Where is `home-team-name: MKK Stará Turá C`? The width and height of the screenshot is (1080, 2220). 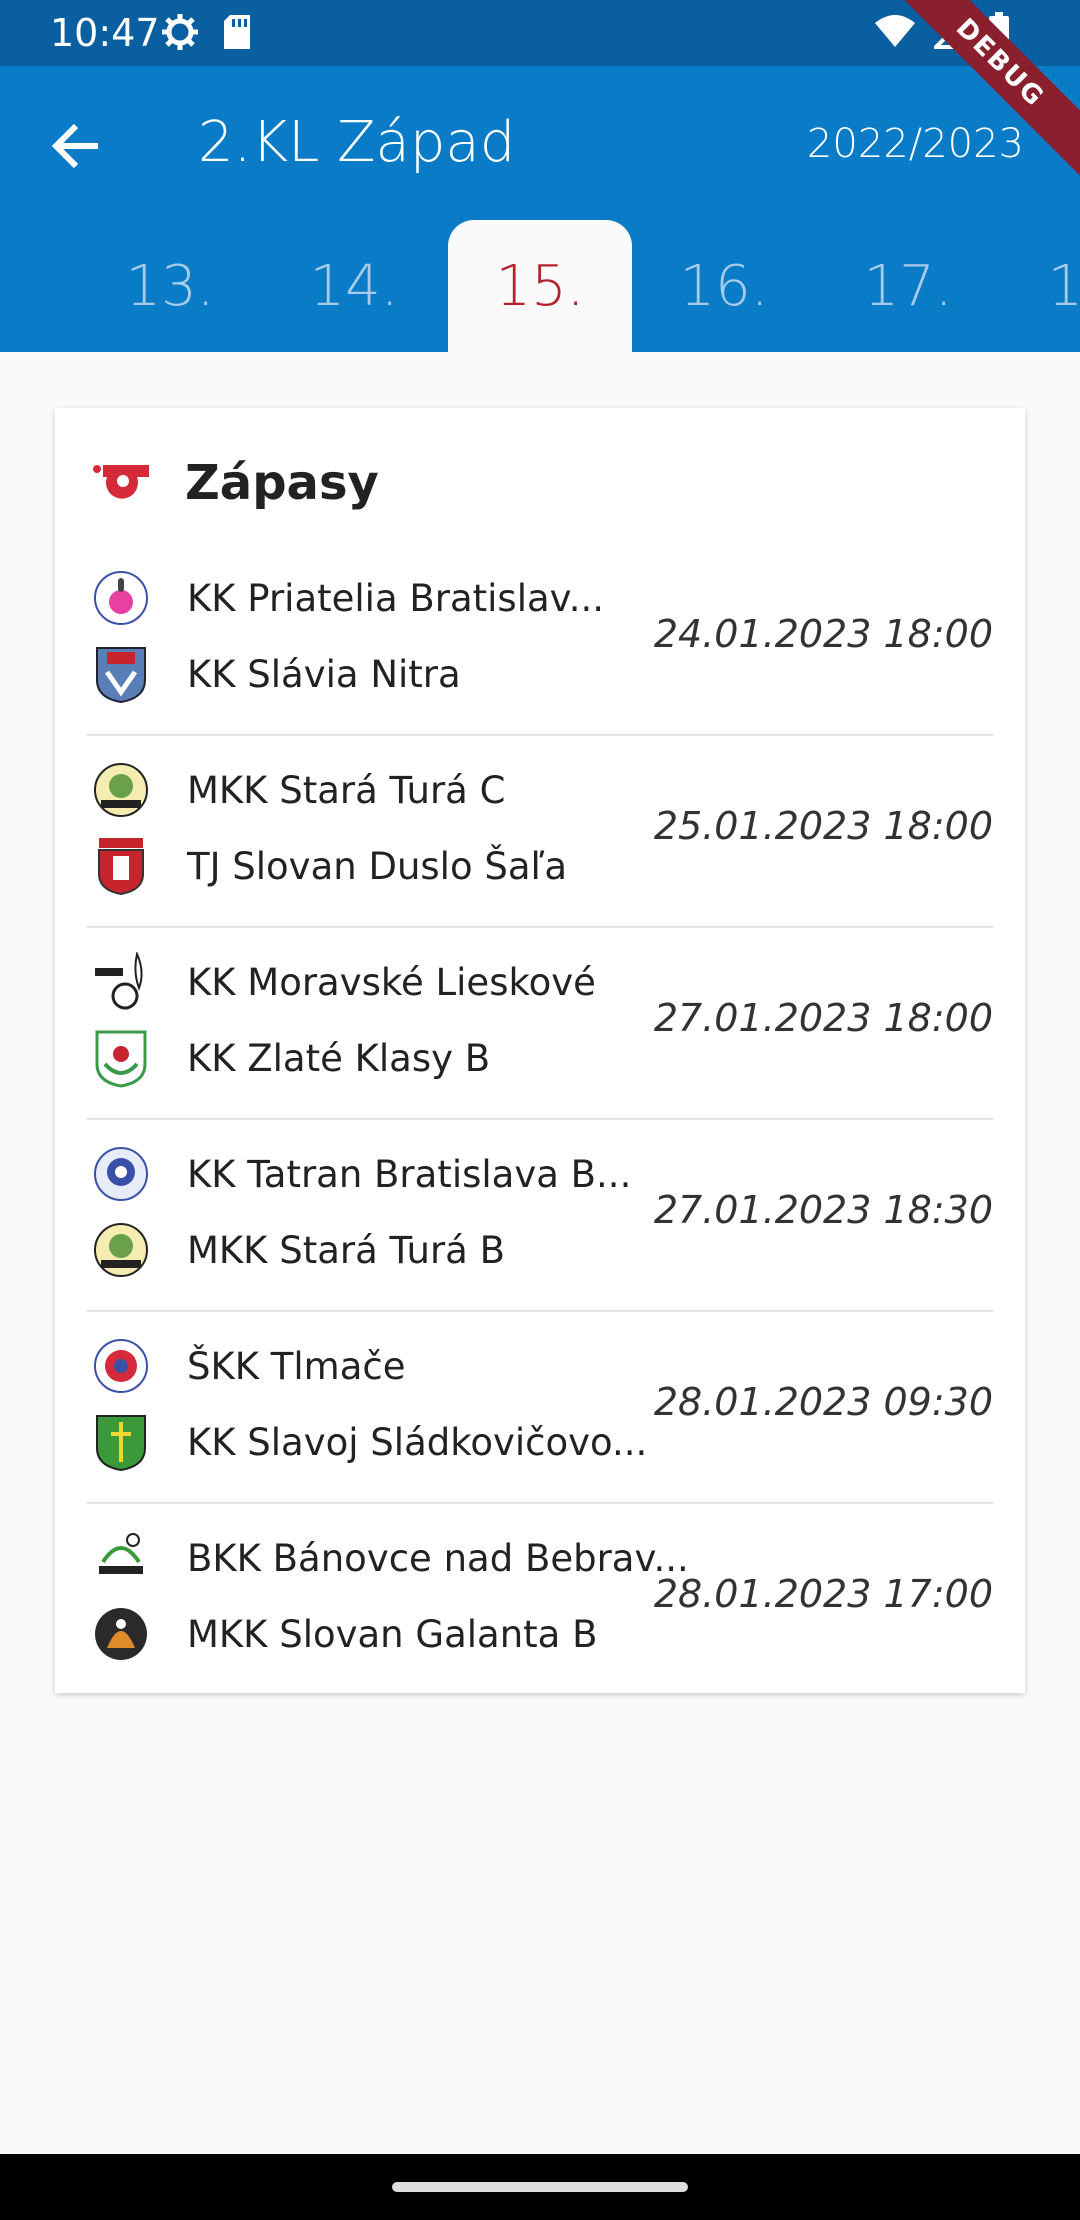 home-team-name: MKK Stará Turá C is located at coordinates (346, 790).